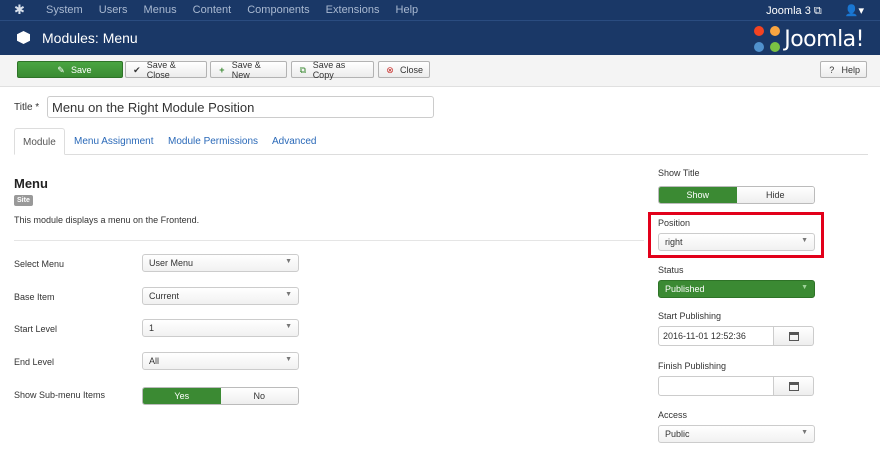 The width and height of the screenshot is (880, 451). I want to click on check-icon: ✔, so click(137, 69).